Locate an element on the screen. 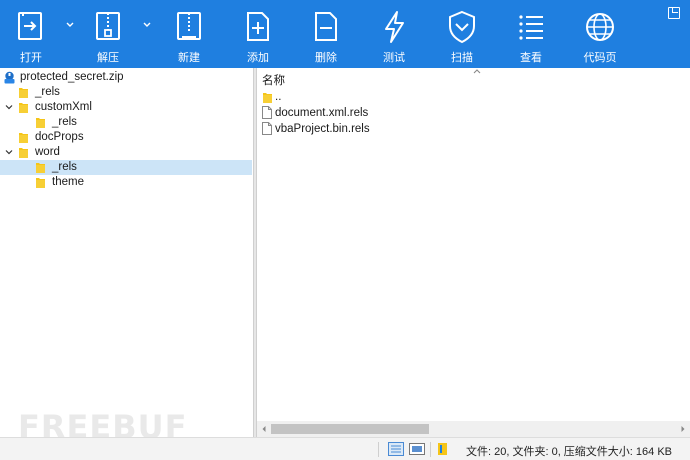 The width and height of the screenshot is (690, 460). tree-item-word-rels: _rels is located at coordinates (126, 167).